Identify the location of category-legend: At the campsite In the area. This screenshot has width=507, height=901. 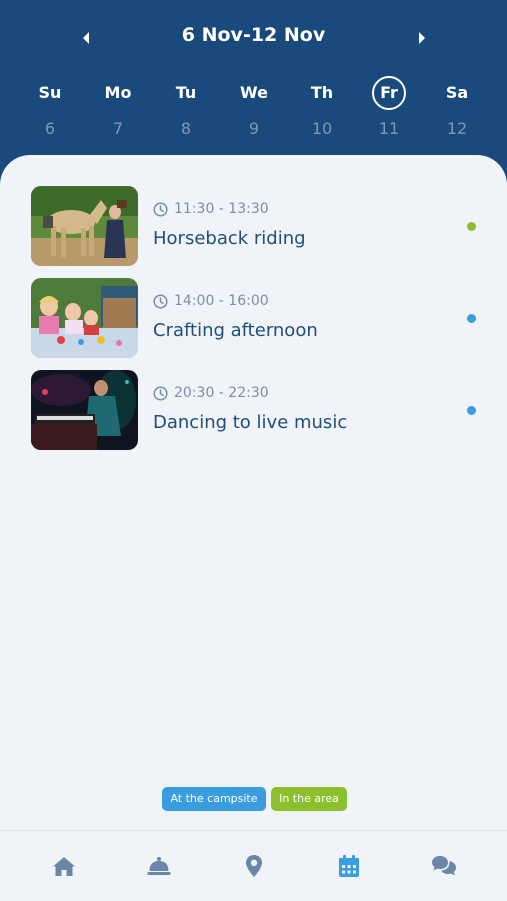
(253, 799).